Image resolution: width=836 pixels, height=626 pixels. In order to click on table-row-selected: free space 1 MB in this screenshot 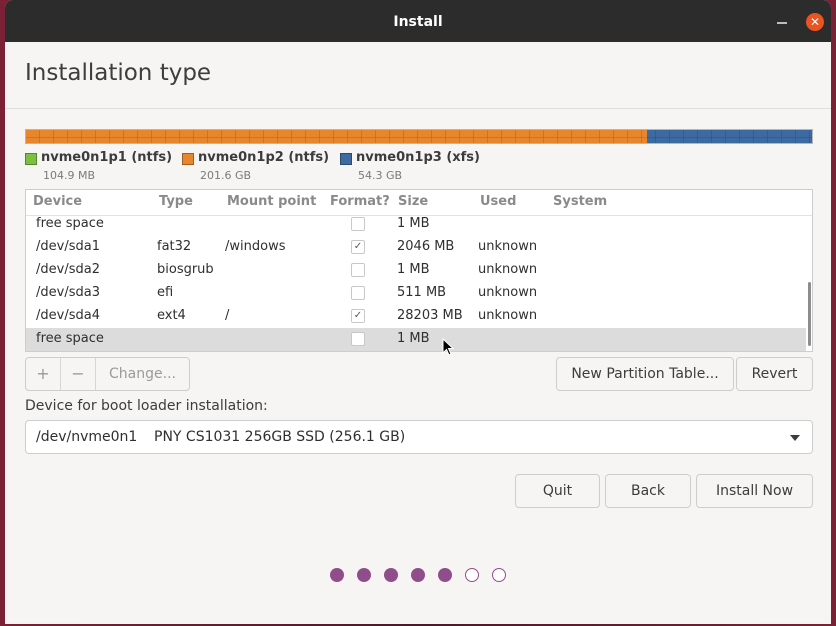, I will do `click(416, 339)`.